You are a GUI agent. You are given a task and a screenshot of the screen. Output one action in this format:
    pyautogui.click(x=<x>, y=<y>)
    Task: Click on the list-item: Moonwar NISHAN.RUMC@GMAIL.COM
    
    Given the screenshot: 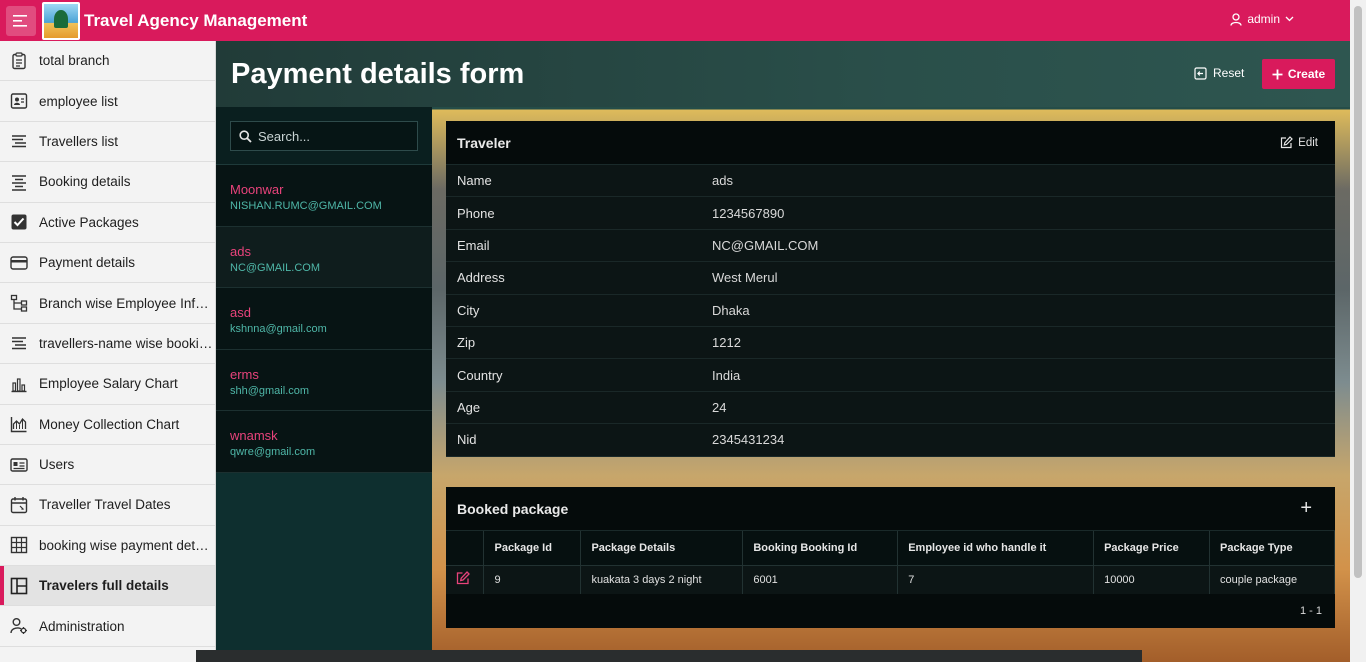 What is the action you would take?
    pyautogui.click(x=324, y=196)
    